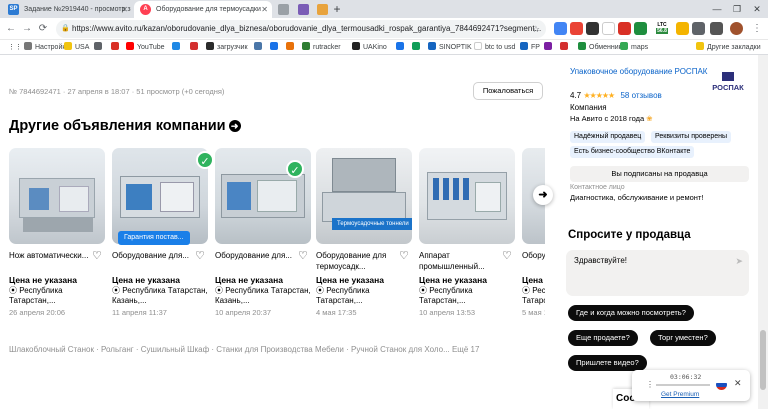 The image size is (768, 409). Describe the element at coordinates (605, 47) in the screenshot. I see `bookmark-label: Обменник` at that location.